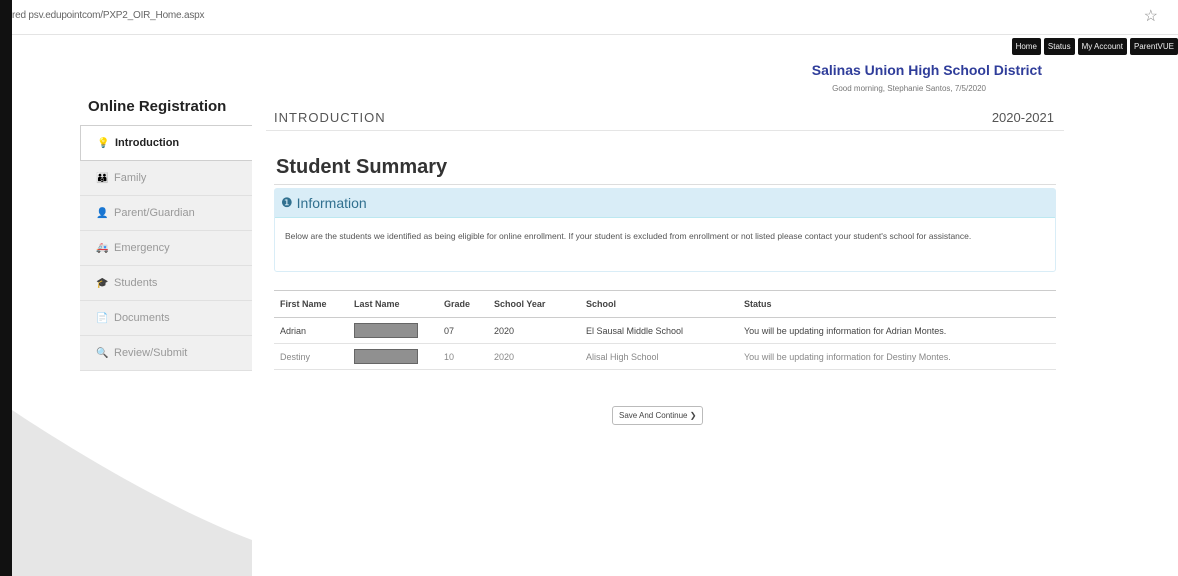 The width and height of the screenshot is (1178, 576). Describe the element at coordinates (103, 143) in the screenshot. I see `lightbulb-icon: 💡` at that location.